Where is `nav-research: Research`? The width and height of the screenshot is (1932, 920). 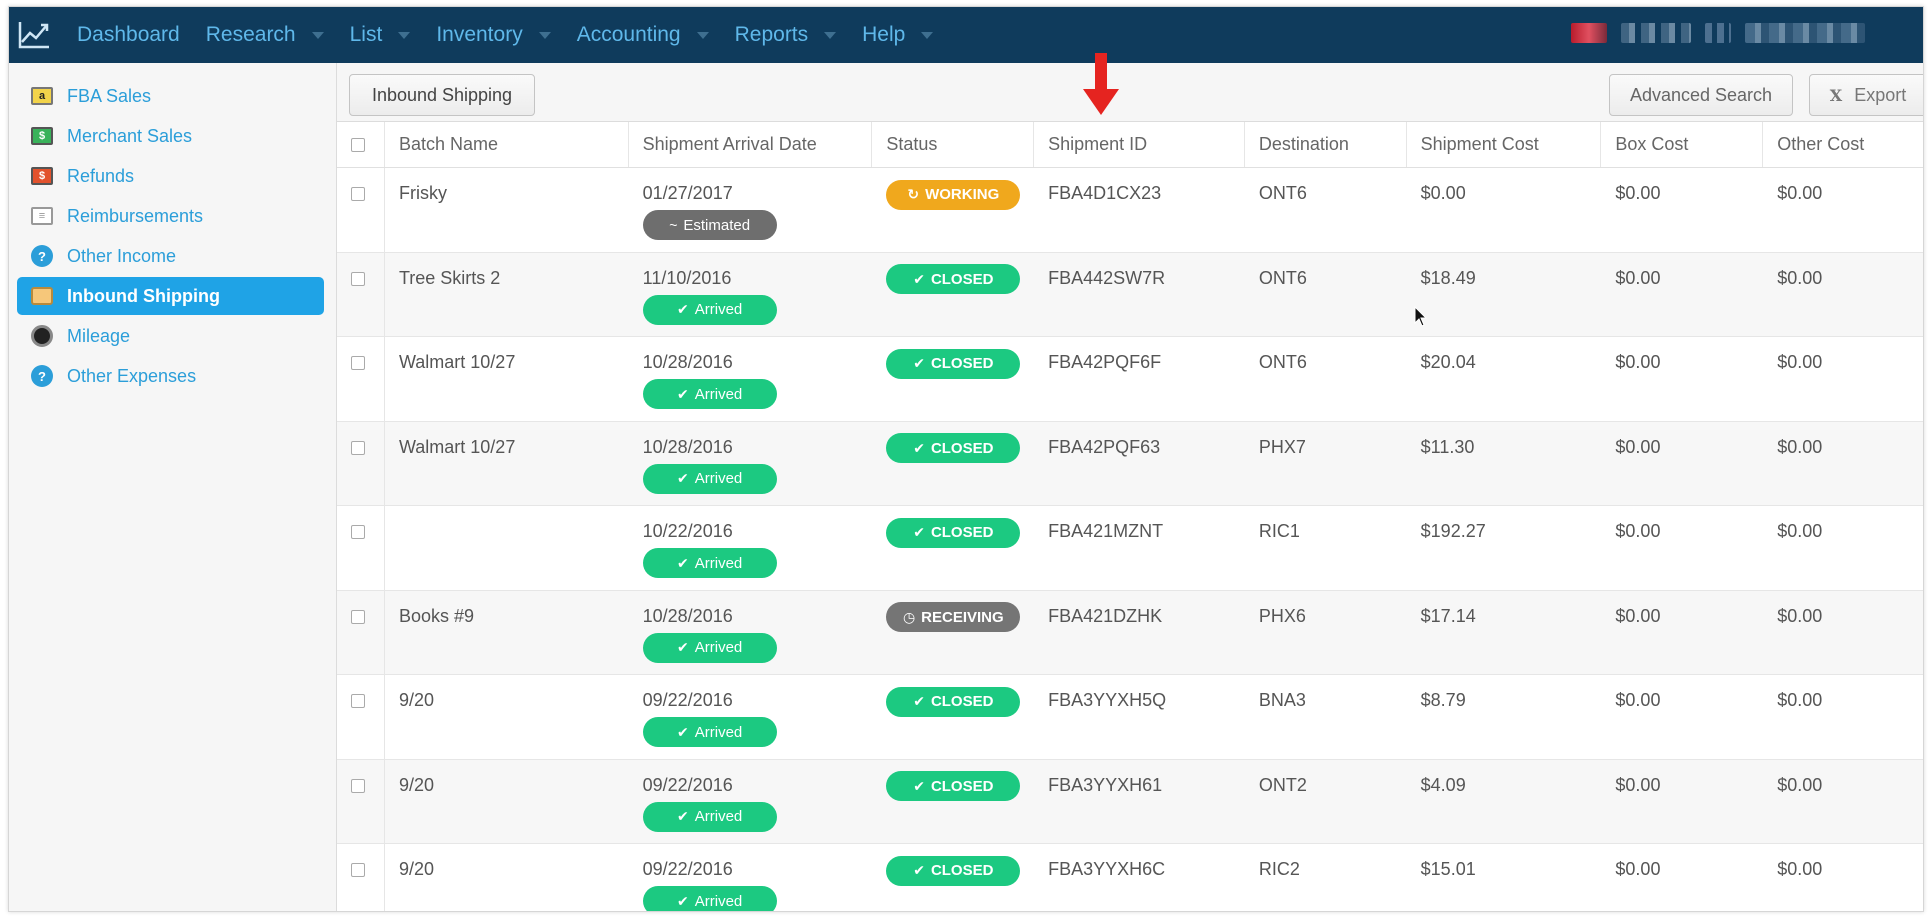
nav-research: Research is located at coordinates (265, 35).